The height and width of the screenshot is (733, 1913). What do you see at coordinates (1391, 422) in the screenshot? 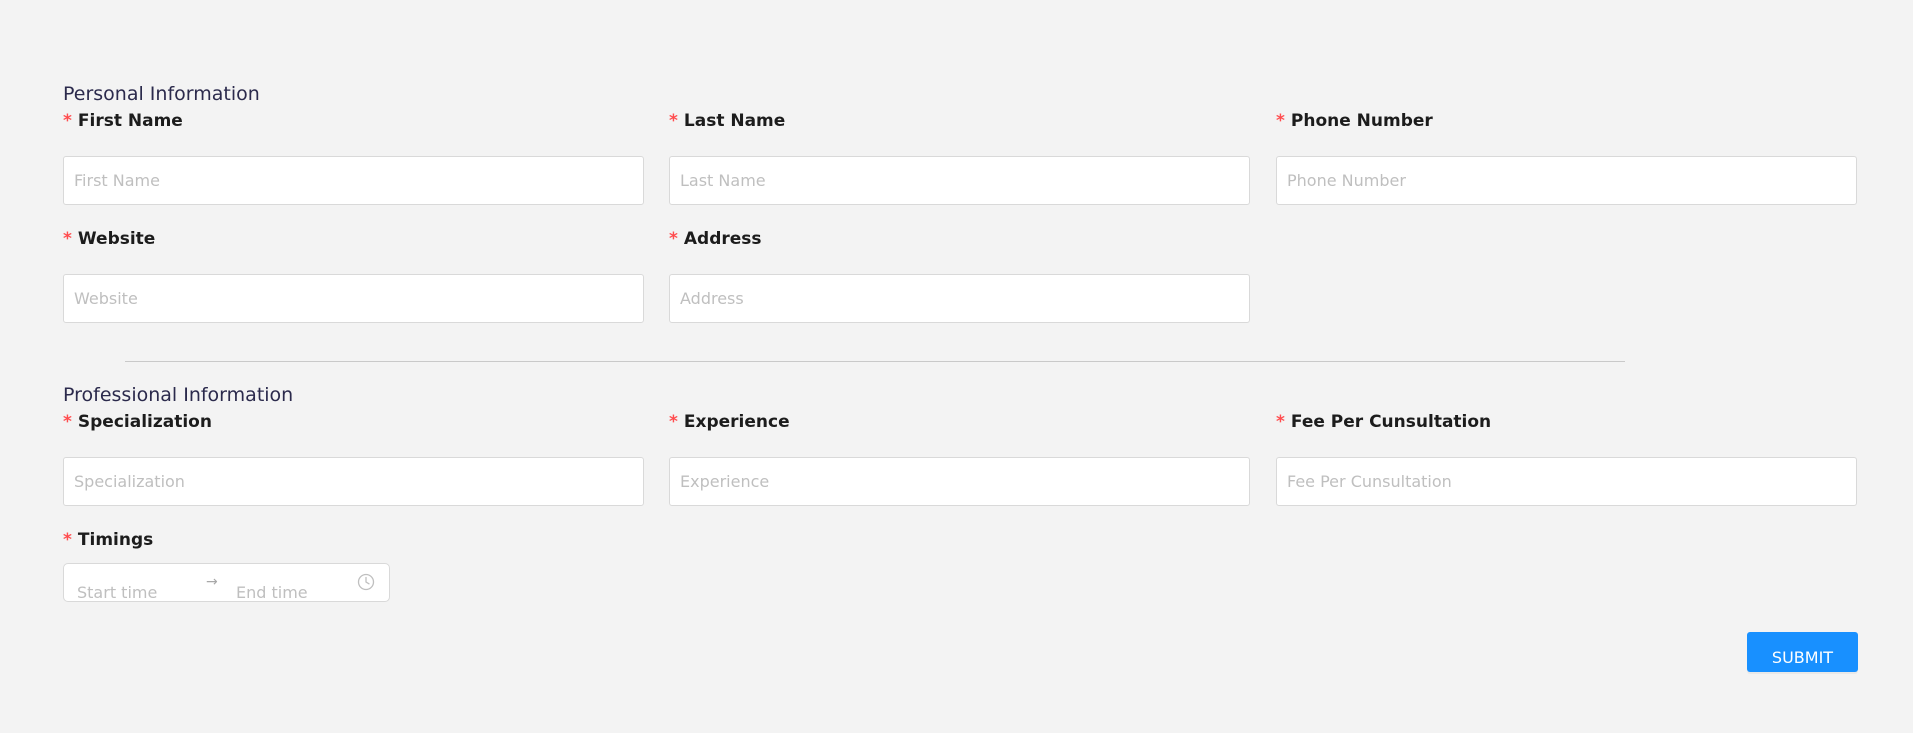
I see `fee-label-text: Fee Per Cunsultation` at bounding box center [1391, 422].